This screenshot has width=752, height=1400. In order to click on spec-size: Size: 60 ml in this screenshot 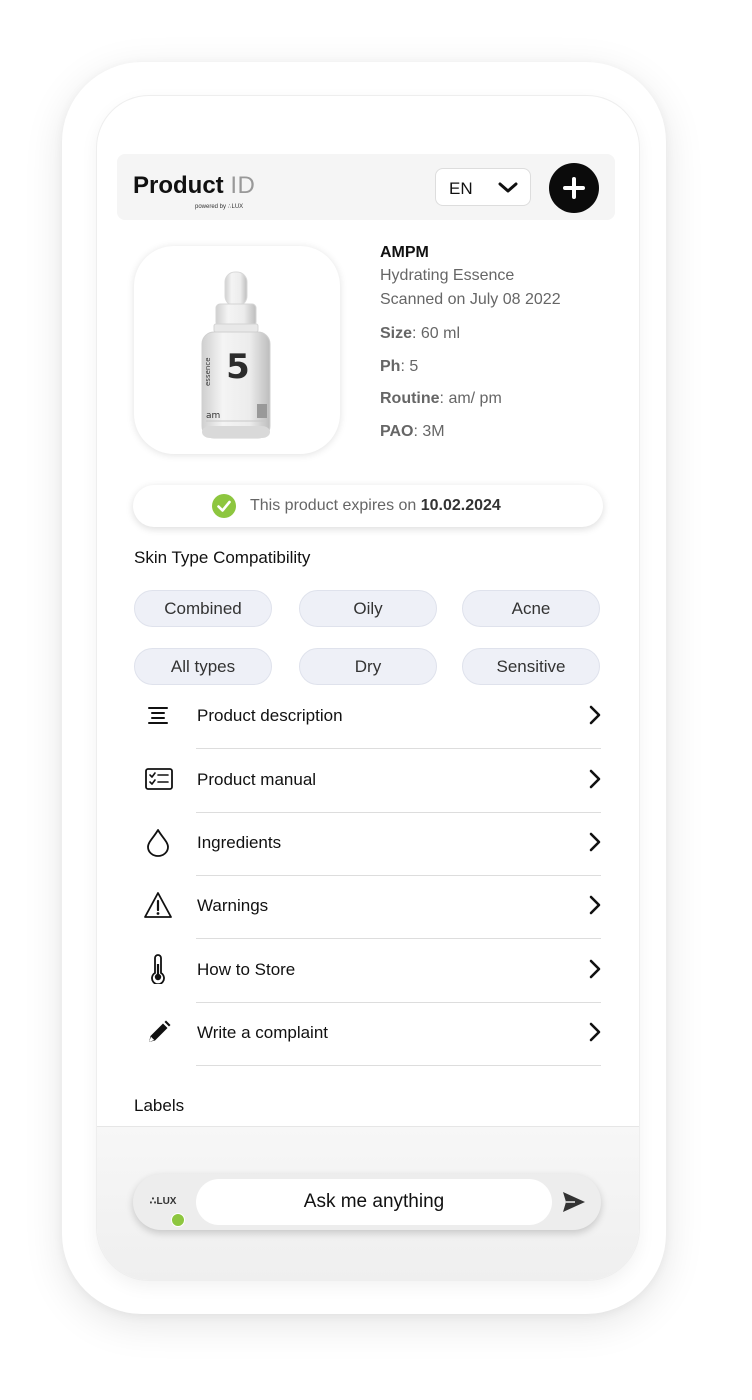, I will do `click(420, 333)`.